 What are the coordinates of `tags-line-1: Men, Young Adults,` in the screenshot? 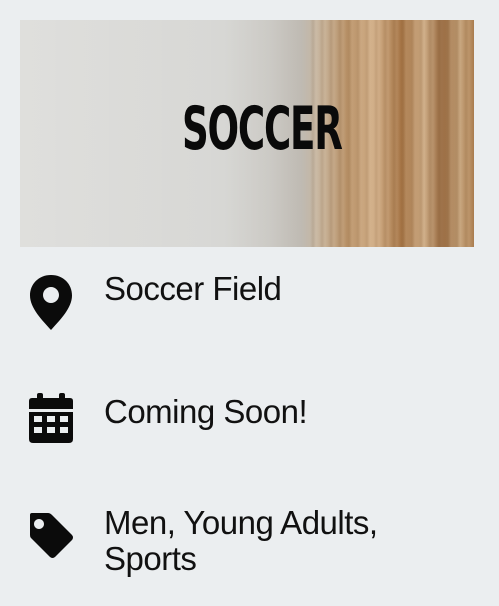 It's located at (241, 522).